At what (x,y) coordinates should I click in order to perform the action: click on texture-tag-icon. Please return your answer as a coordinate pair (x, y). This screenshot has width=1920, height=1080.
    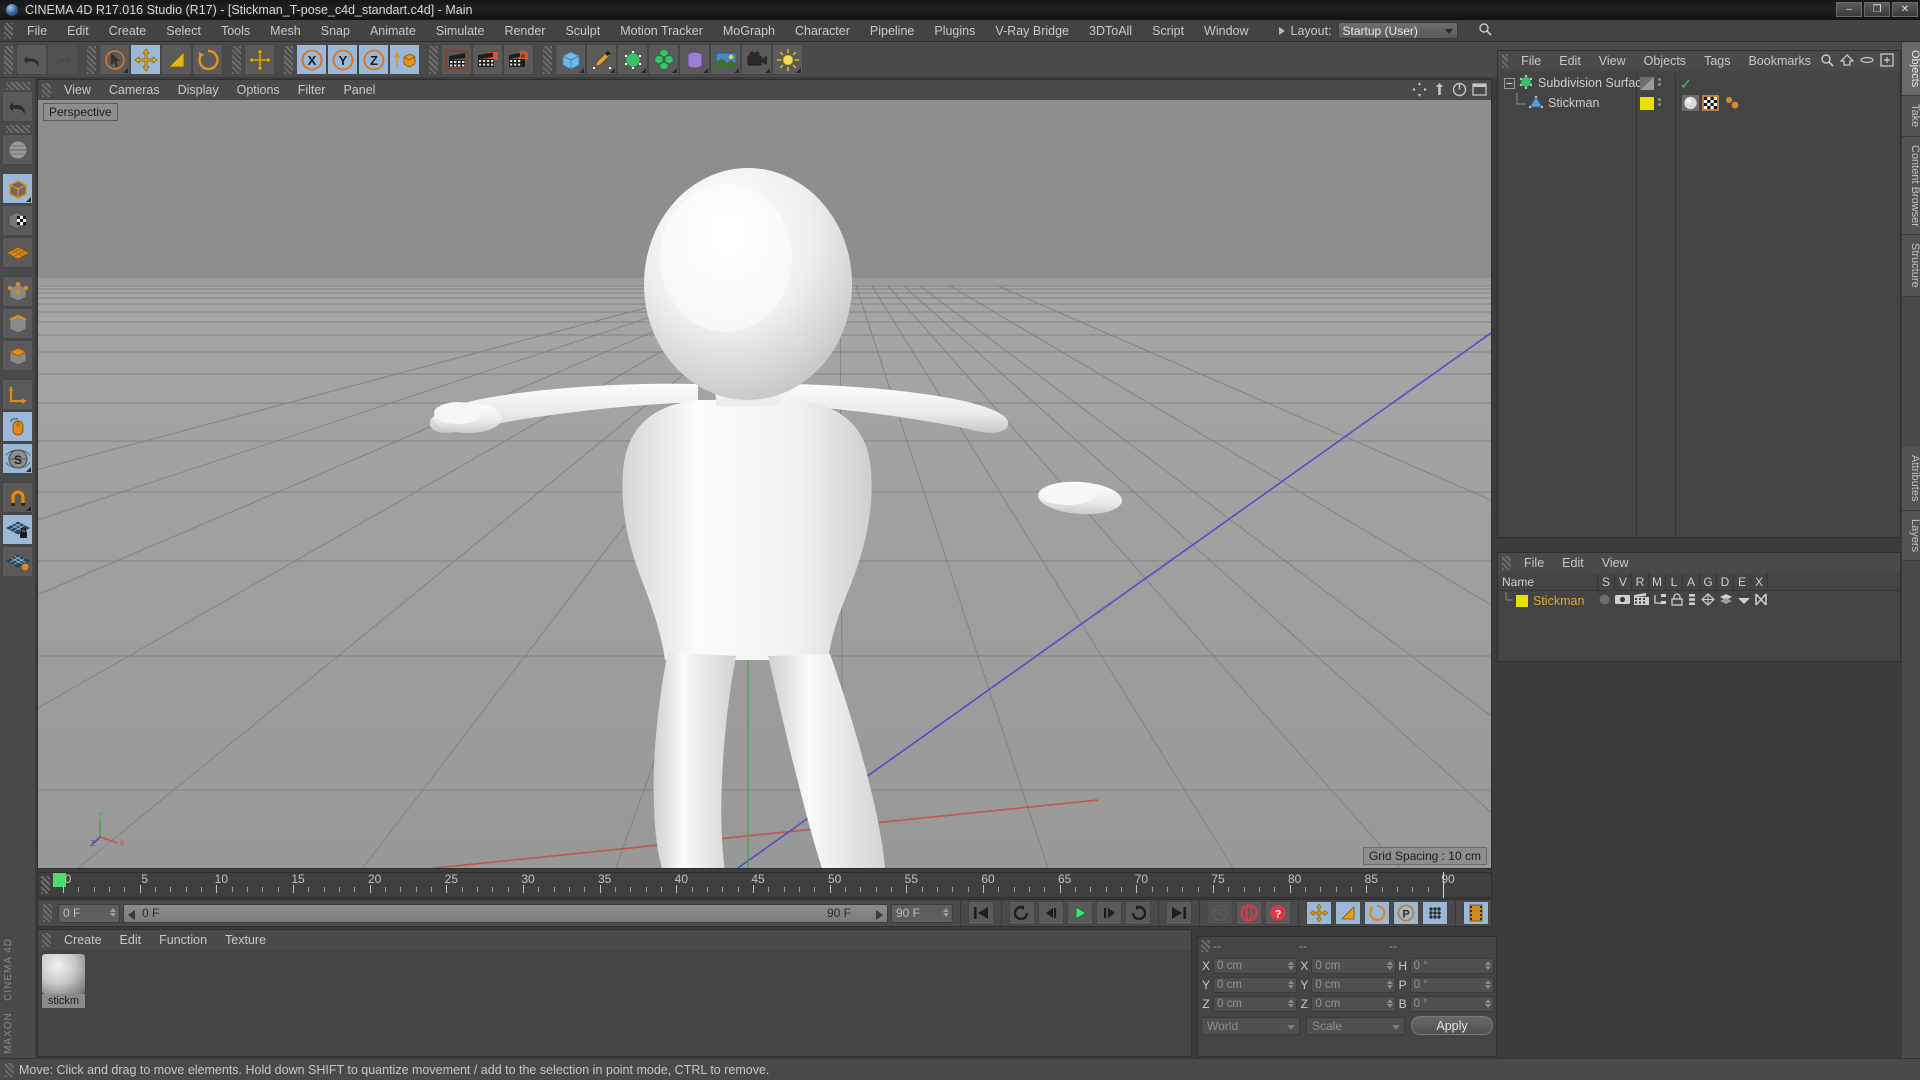
    Looking at the image, I should click on (1710, 104).